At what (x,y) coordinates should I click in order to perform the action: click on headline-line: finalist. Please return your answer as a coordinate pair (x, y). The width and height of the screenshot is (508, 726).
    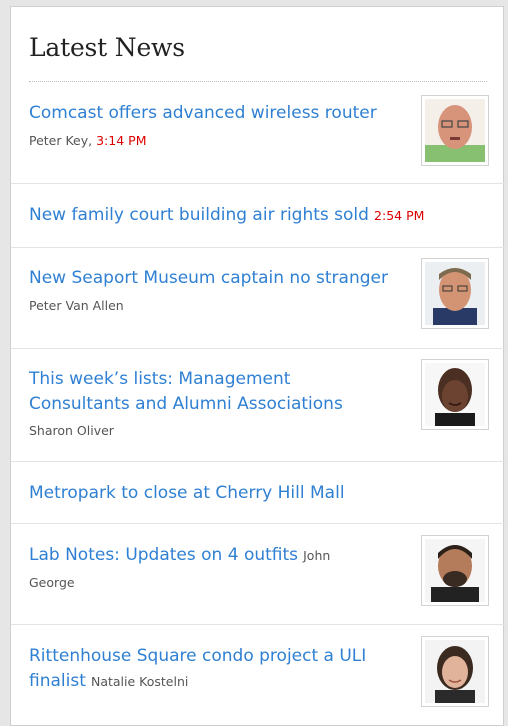
    Looking at the image, I should click on (57, 681).